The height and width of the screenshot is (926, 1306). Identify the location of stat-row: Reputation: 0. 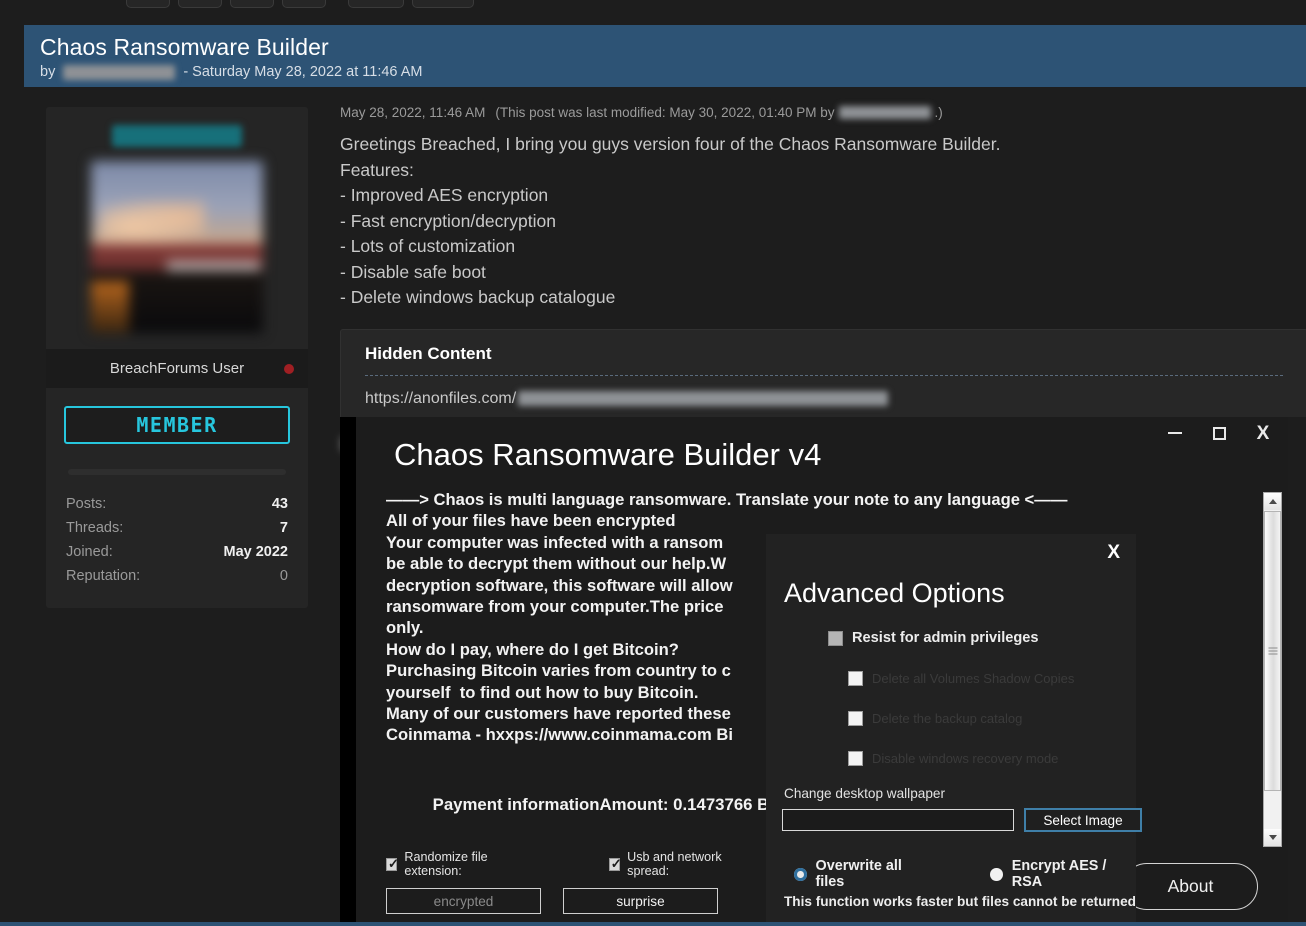
(177, 576).